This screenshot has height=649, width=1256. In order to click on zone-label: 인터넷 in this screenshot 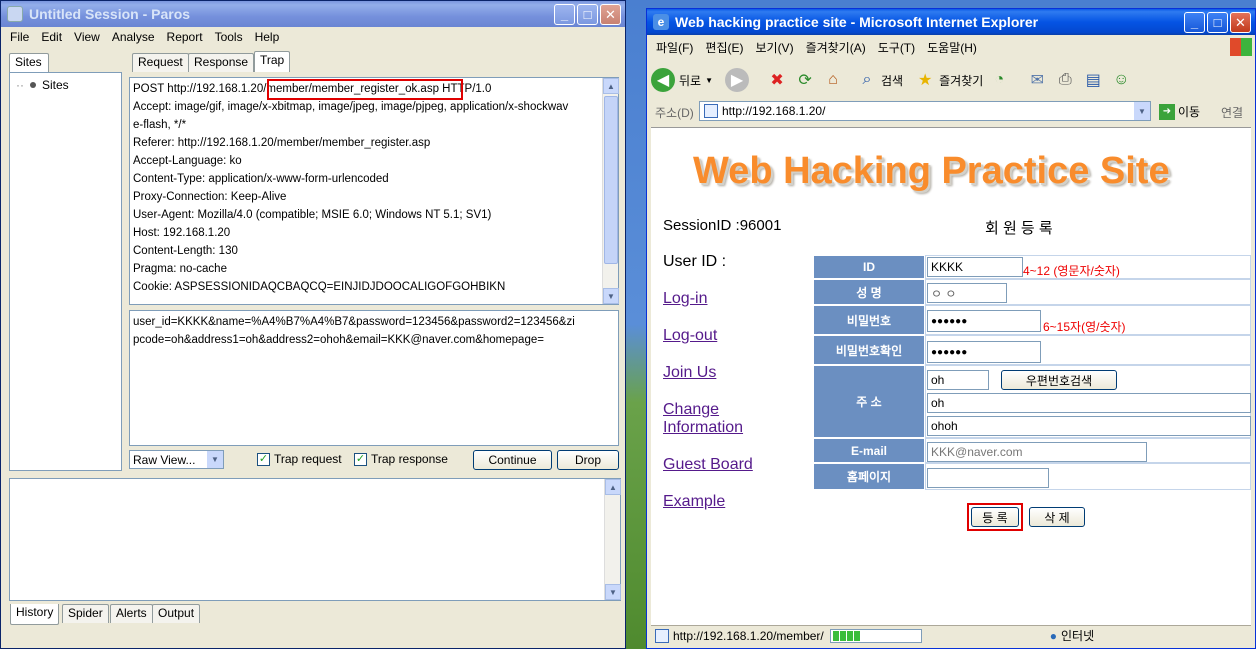, I will do `click(1078, 636)`.